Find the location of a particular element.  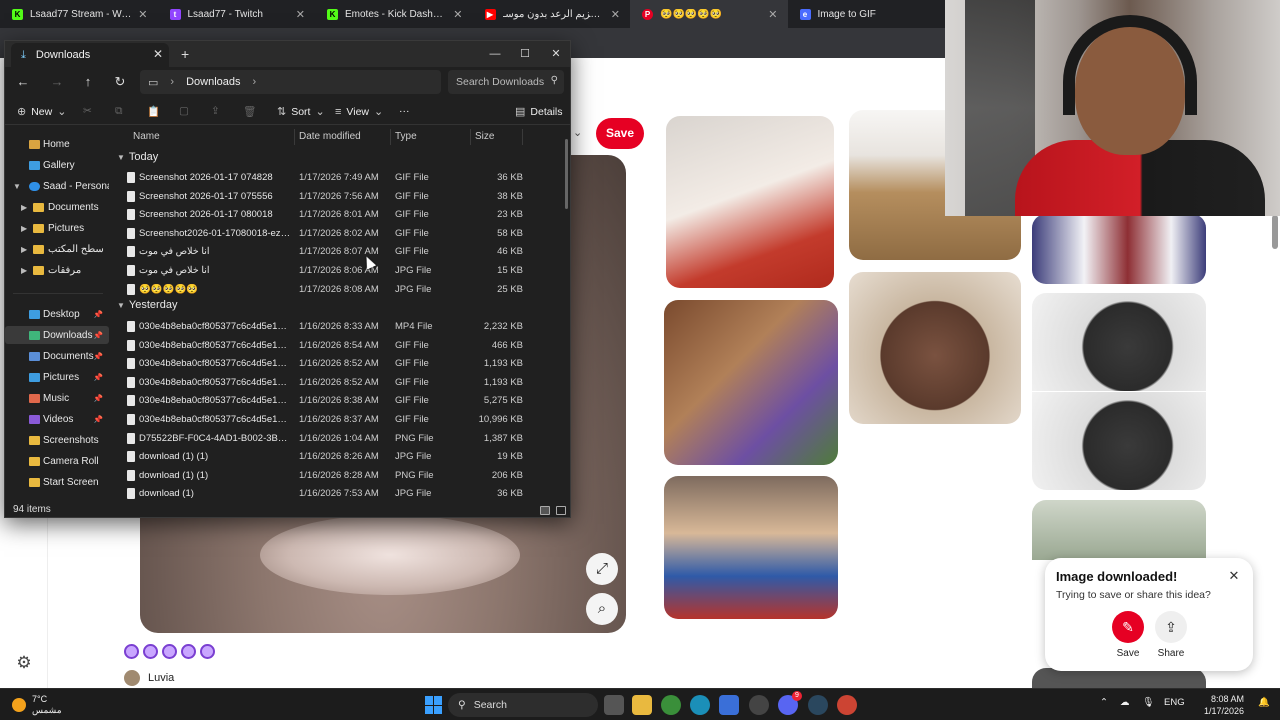

nav-item-desktop-ar: ▶ سطح المكتب is located at coordinates (57, 249).